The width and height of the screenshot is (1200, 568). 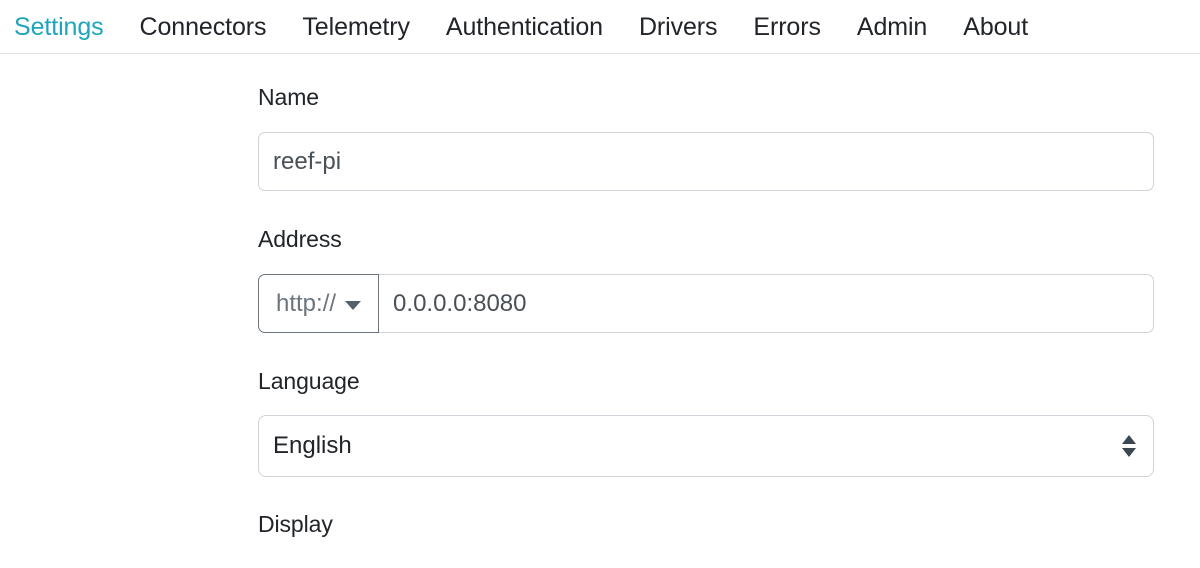 What do you see at coordinates (524, 27) in the screenshot?
I see `nav-item-authentication: Authentication` at bounding box center [524, 27].